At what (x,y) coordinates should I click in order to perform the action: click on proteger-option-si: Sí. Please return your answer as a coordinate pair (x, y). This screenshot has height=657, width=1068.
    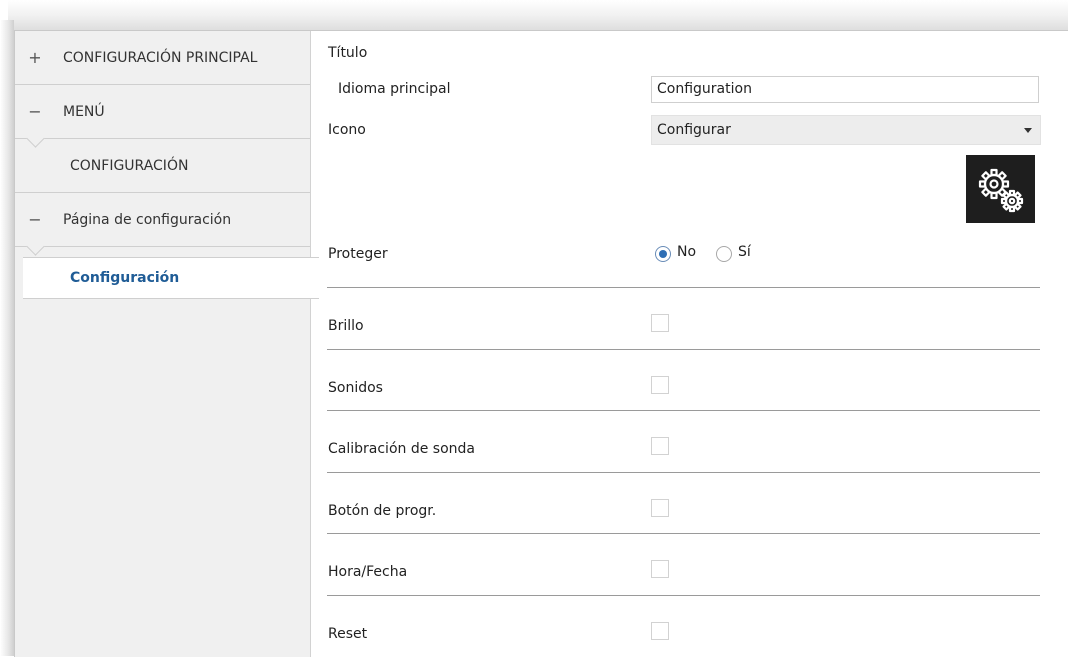
    Looking at the image, I should click on (744, 252).